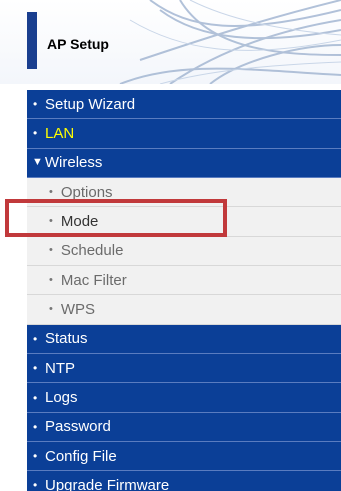  Describe the element at coordinates (37, 162) in the screenshot. I see `caret-down-icon: ▼` at that location.